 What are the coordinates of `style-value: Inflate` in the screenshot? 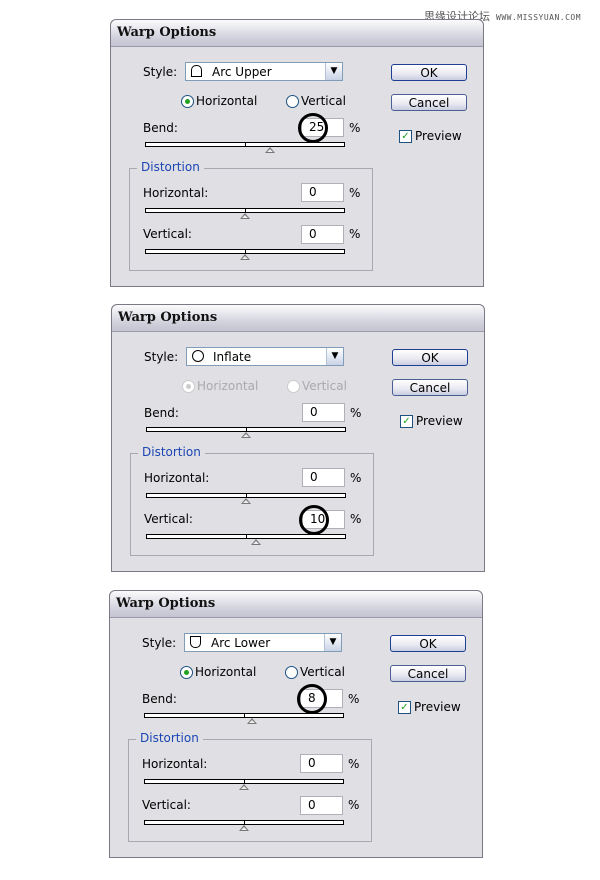 It's located at (232, 357).